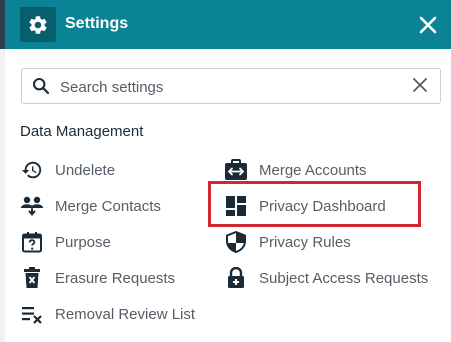 This screenshot has width=451, height=342. What do you see at coordinates (228, 24) in the screenshot?
I see `panel-header: Settings` at bounding box center [228, 24].